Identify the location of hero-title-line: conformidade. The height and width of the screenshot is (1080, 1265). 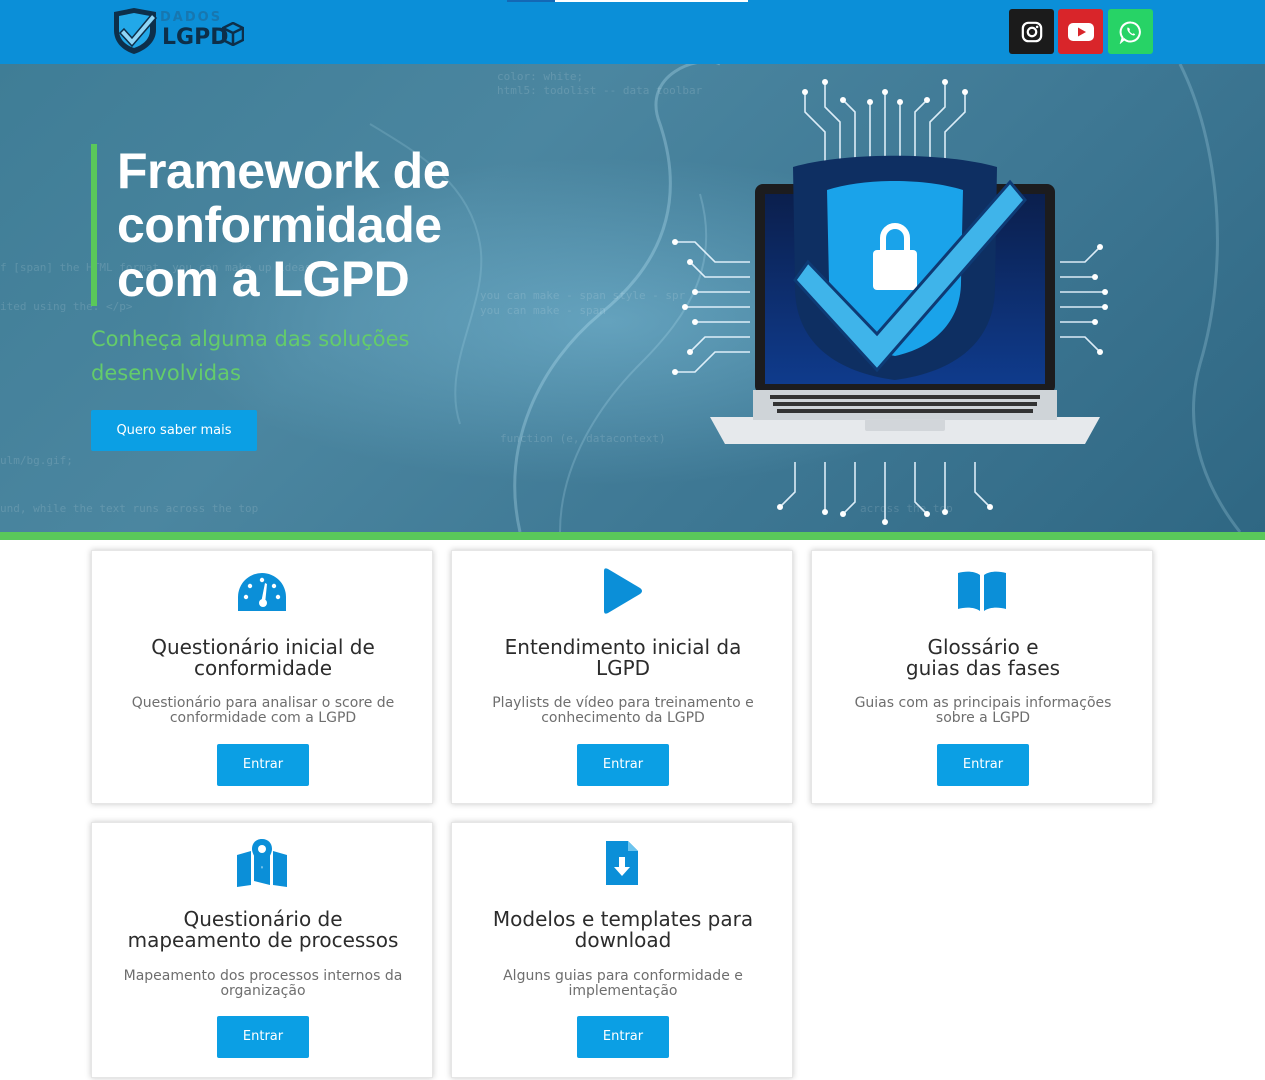
(279, 225).